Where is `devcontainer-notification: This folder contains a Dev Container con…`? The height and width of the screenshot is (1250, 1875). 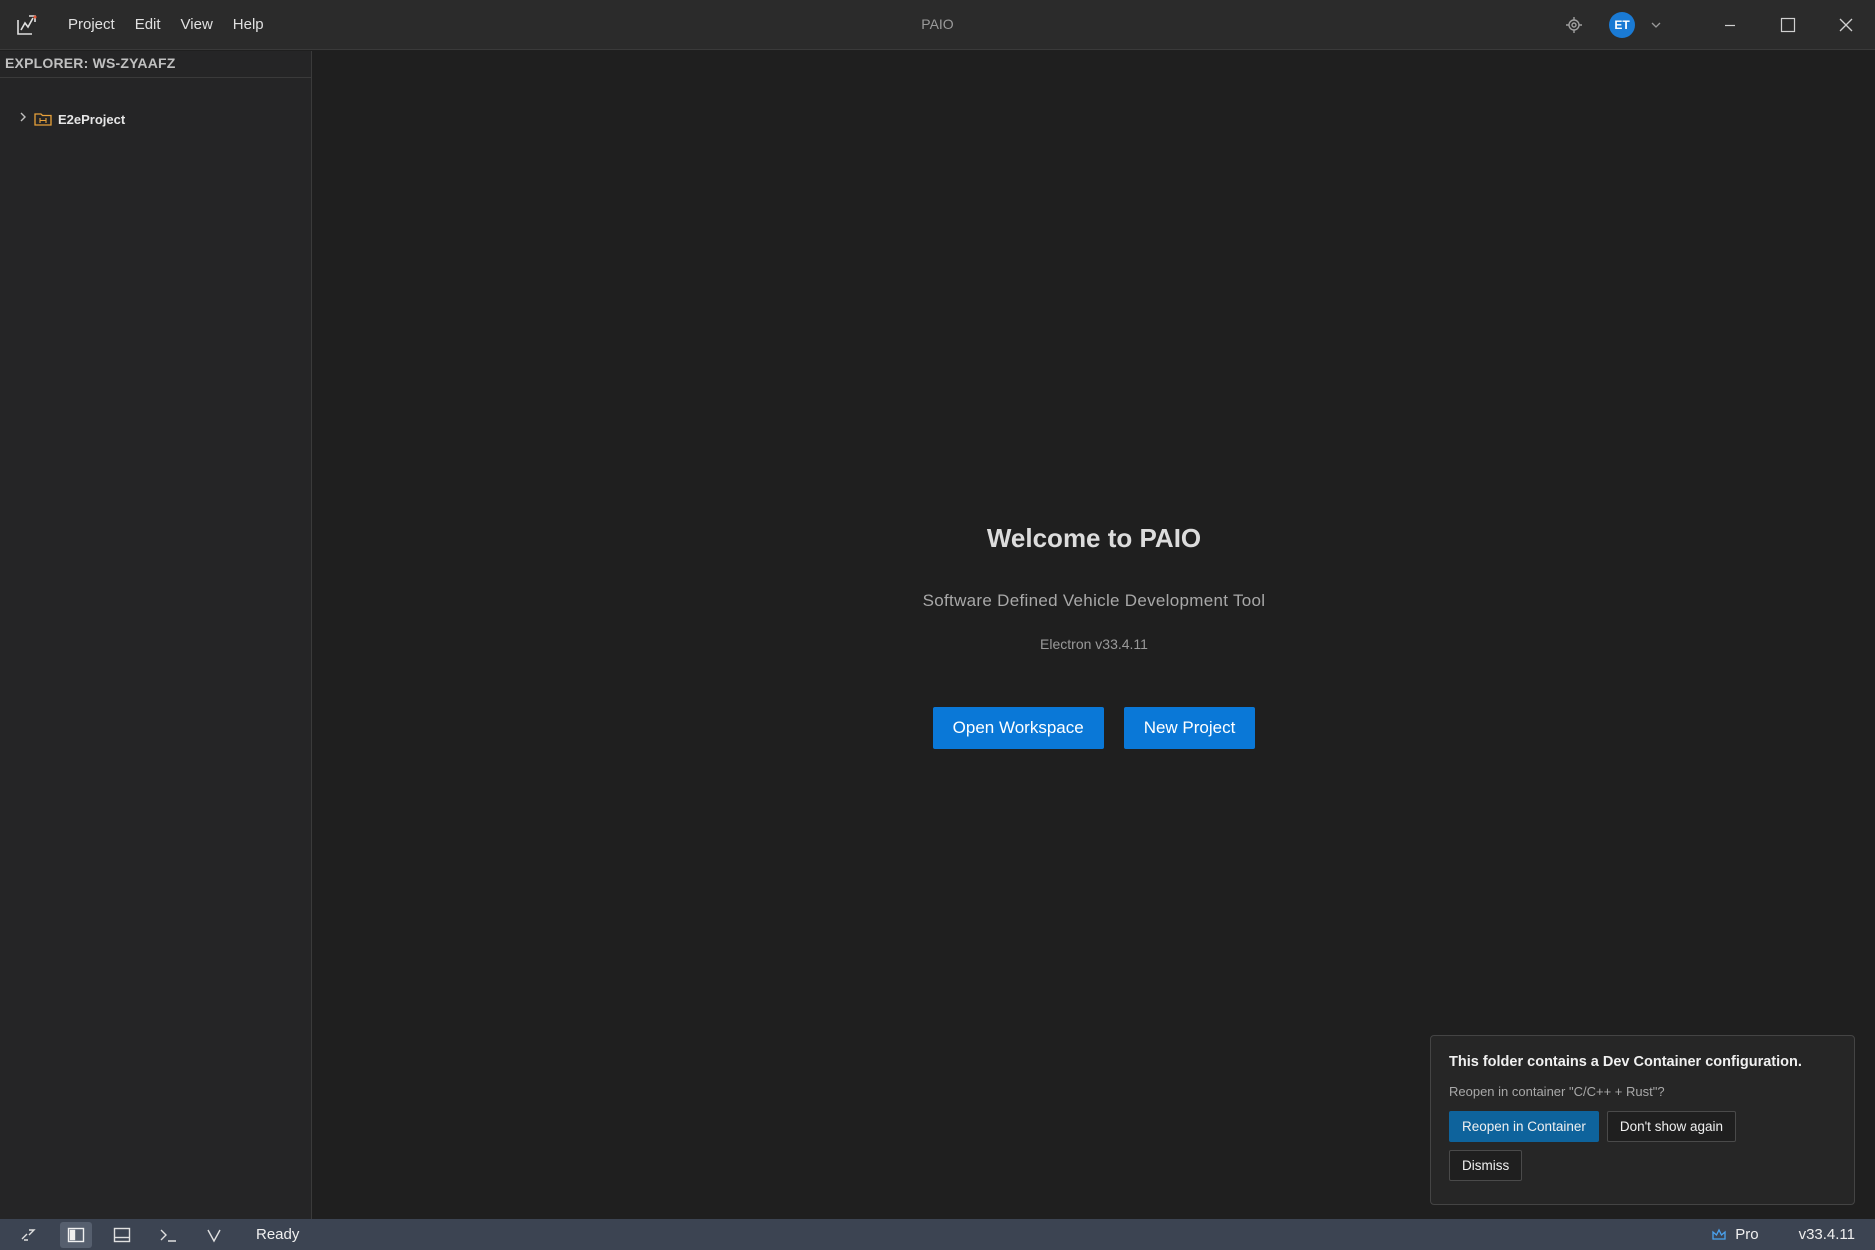 devcontainer-notification: This folder contains a Dev Container con… is located at coordinates (1642, 1120).